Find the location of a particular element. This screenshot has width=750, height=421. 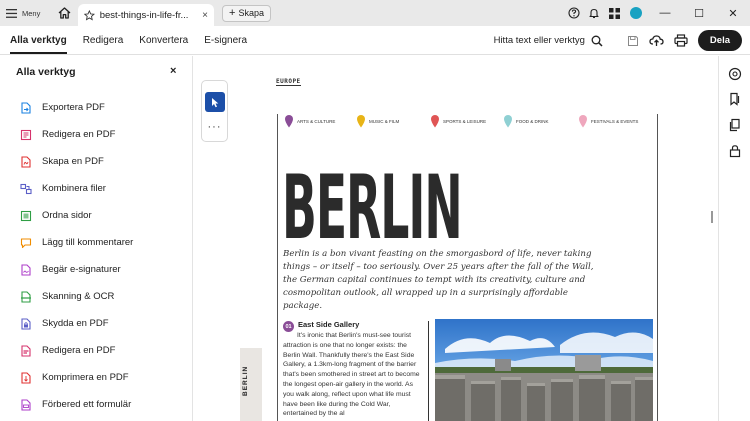

tool-export-pdf: Exportera PDF is located at coordinates (76, 107).